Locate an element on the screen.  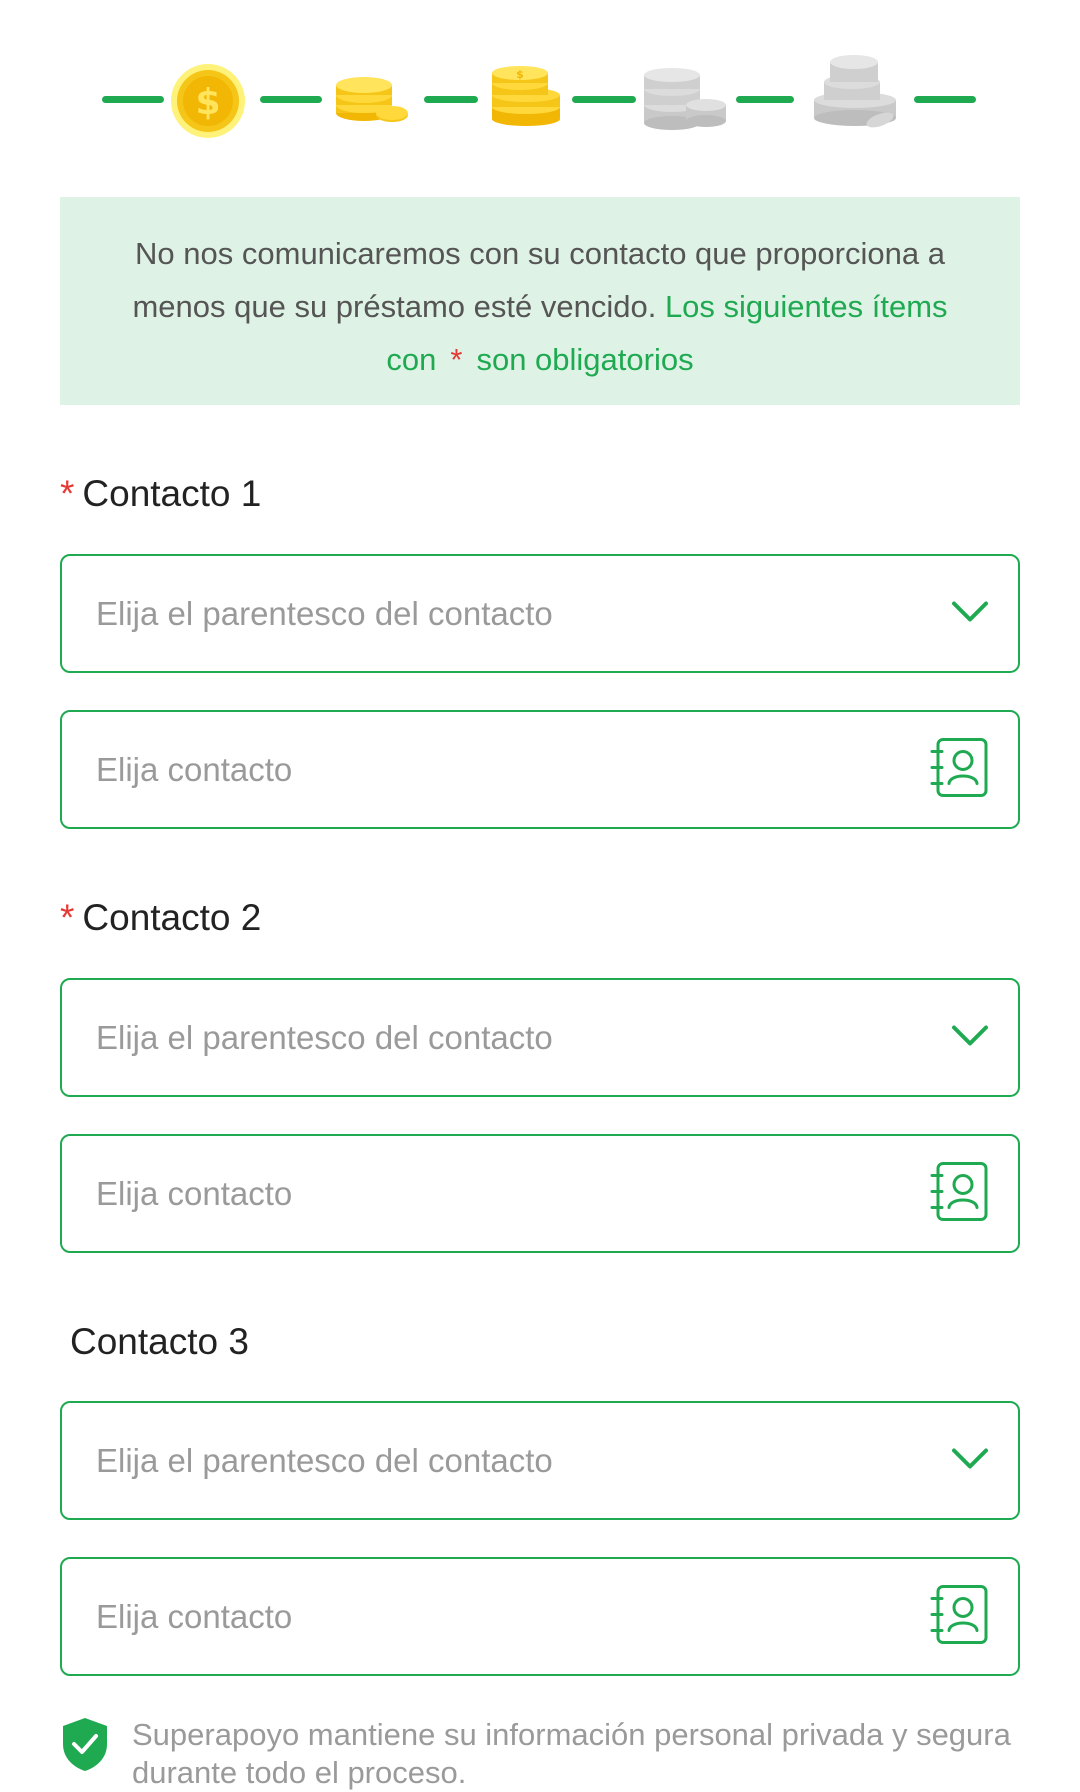
contact-3-title-label: Contacto 3 is located at coordinates (159, 1341).